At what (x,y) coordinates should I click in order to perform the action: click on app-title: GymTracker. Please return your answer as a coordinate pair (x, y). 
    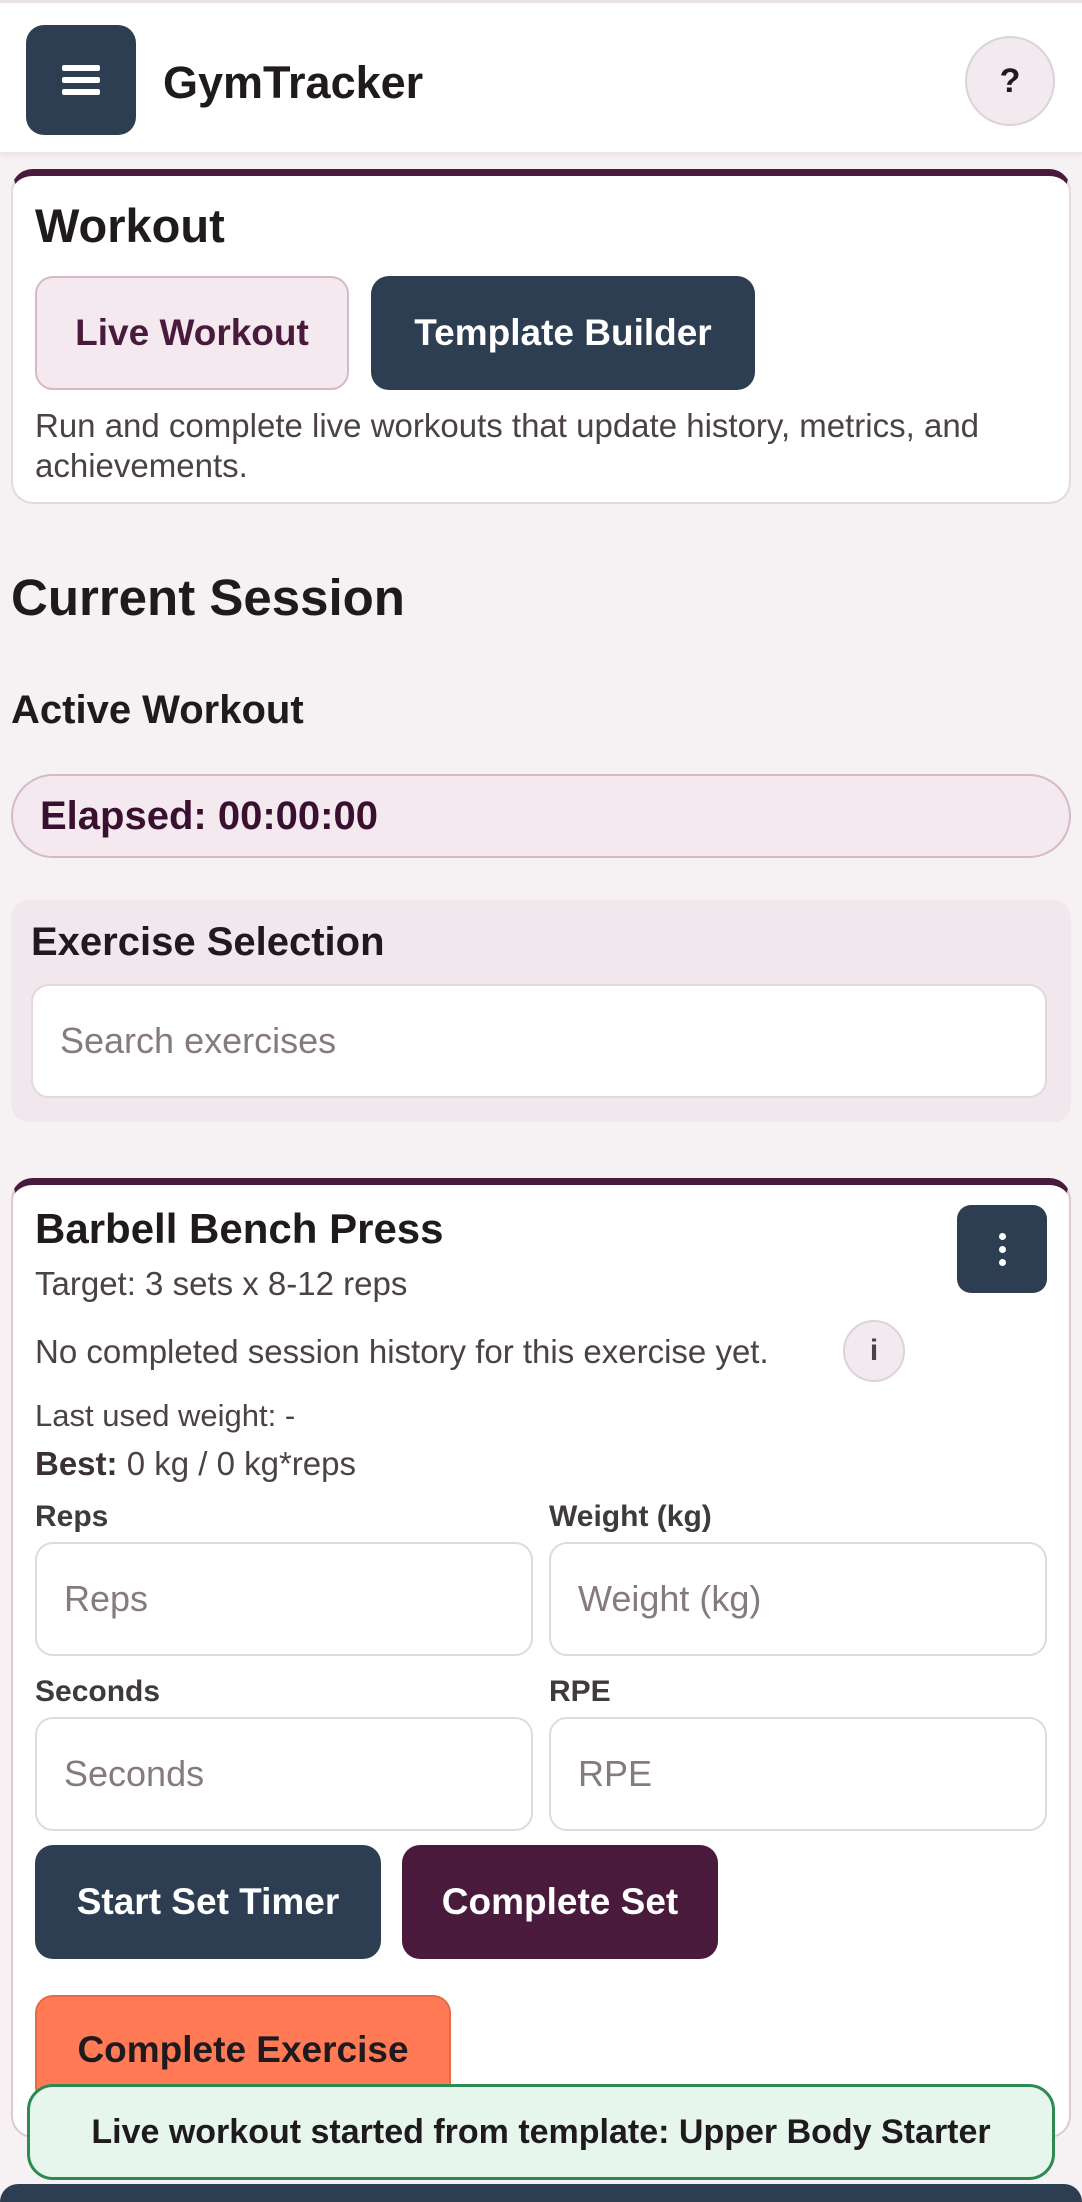
    Looking at the image, I should click on (293, 82).